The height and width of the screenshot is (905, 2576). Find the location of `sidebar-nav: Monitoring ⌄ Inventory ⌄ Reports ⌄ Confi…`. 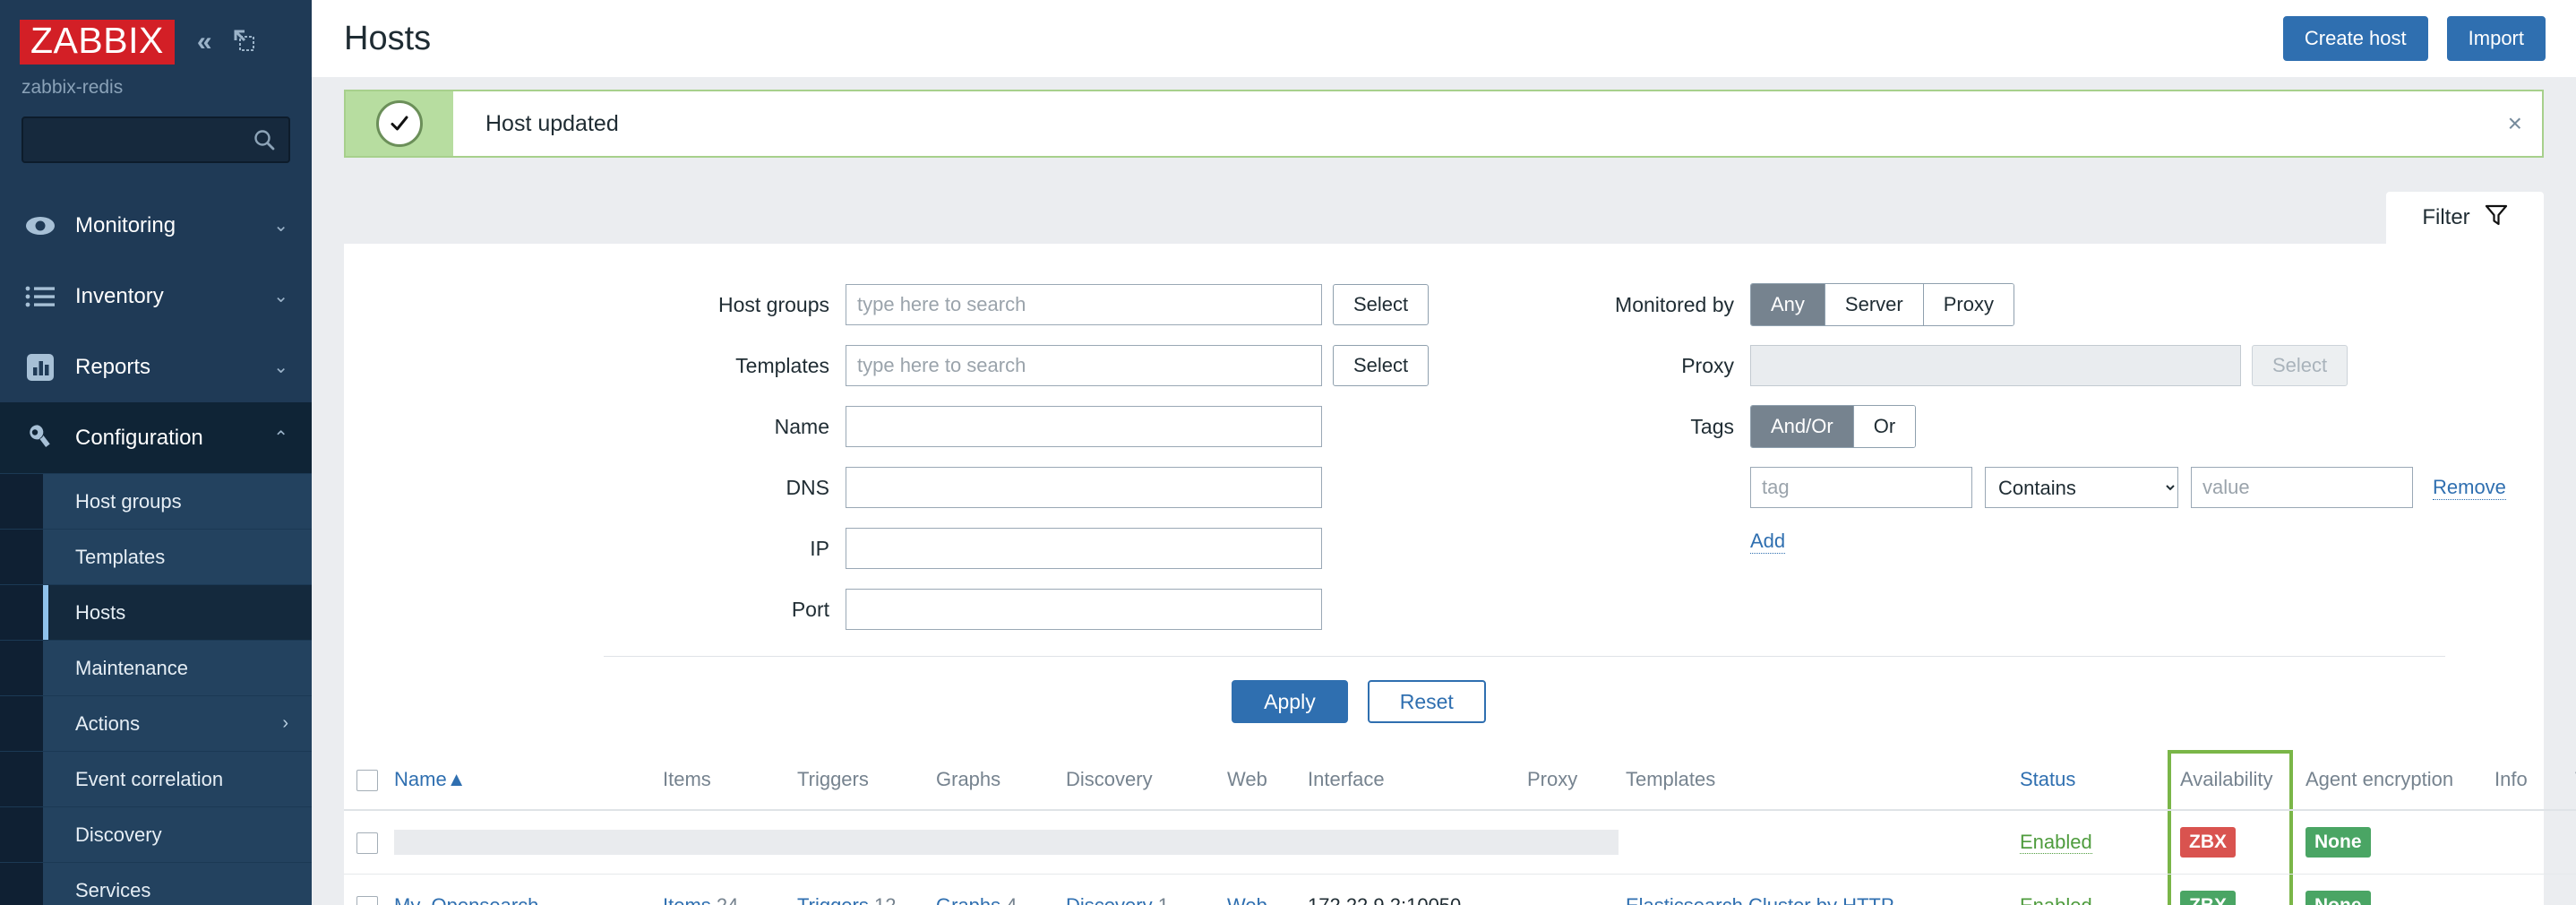

sidebar-nav: Monitoring ⌄ Inventory ⌄ Reports ⌄ Confi… is located at coordinates (156, 547).